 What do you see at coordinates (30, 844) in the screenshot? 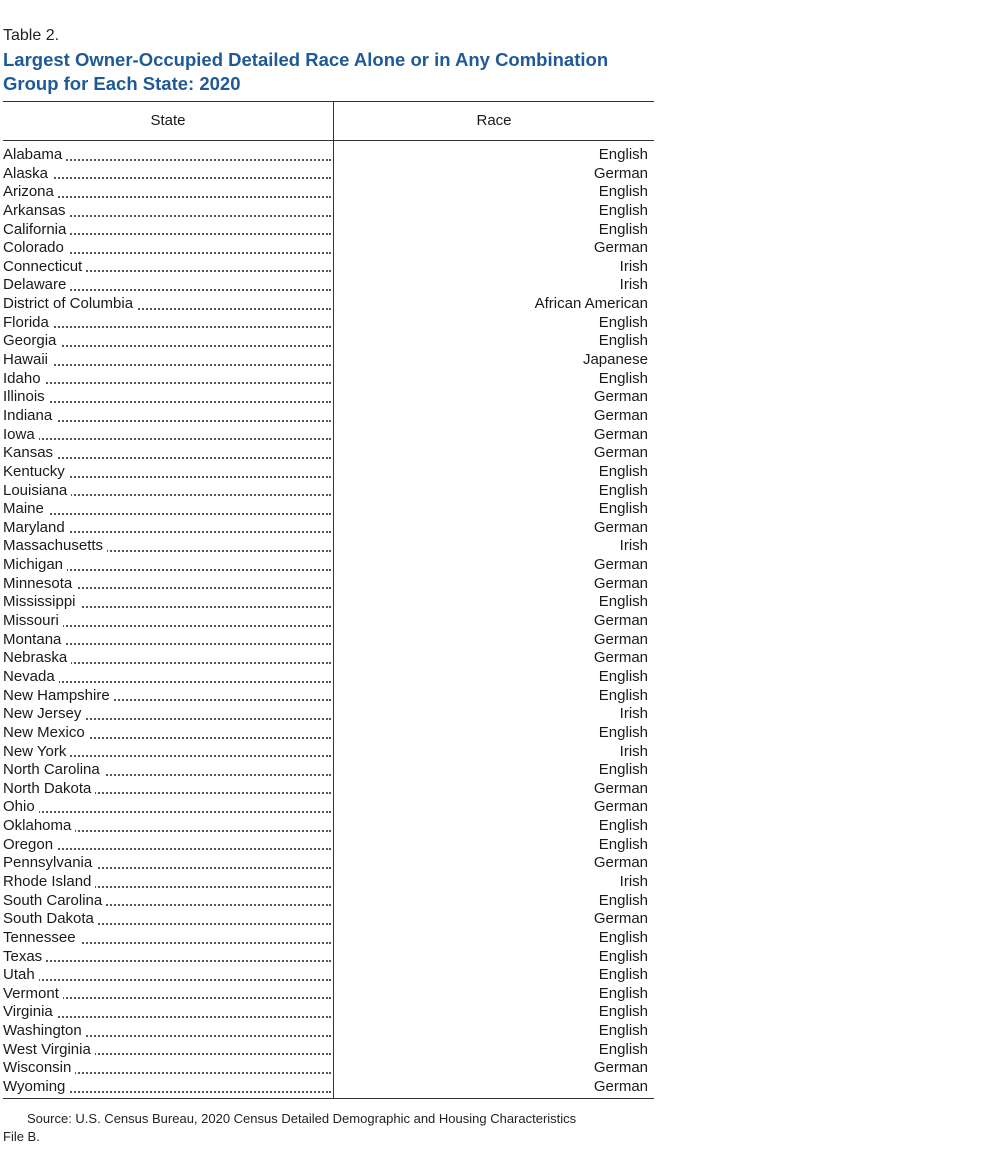
I see `state-name: Oregon` at bounding box center [30, 844].